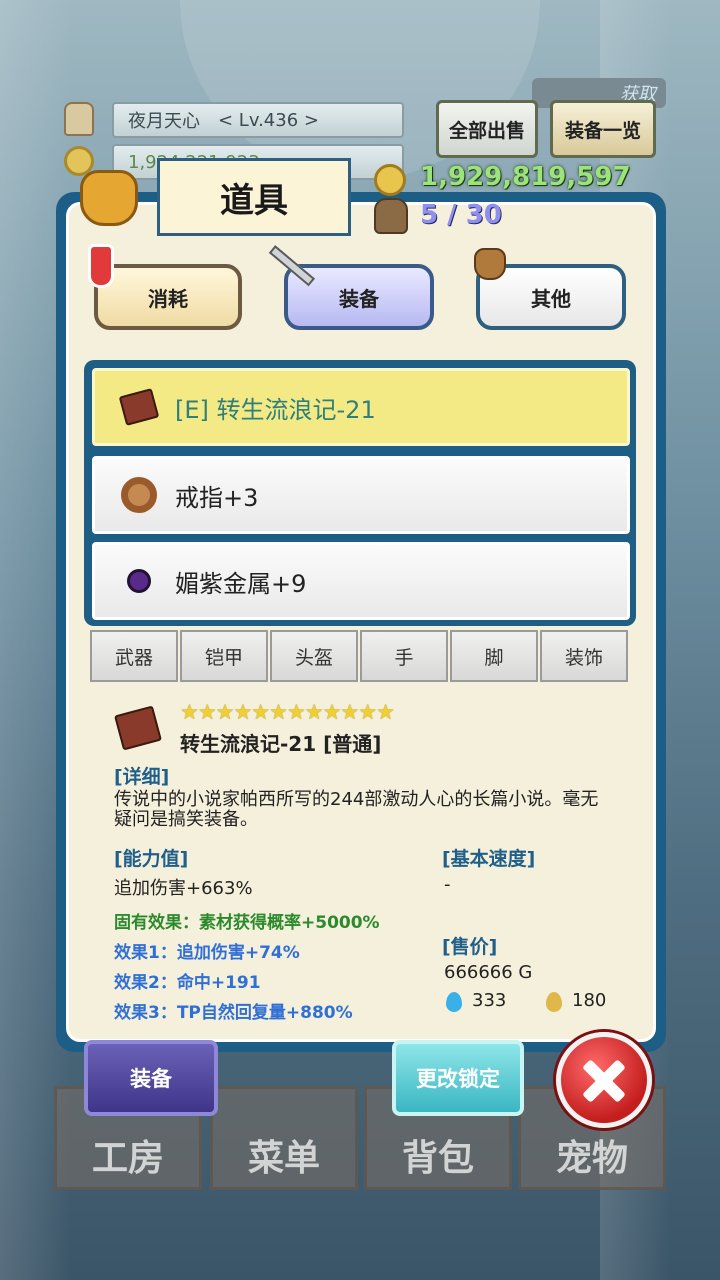 This screenshot has height=1280, width=720. Describe the element at coordinates (470, 947) in the screenshot. I see `price-header: [售价]` at that location.